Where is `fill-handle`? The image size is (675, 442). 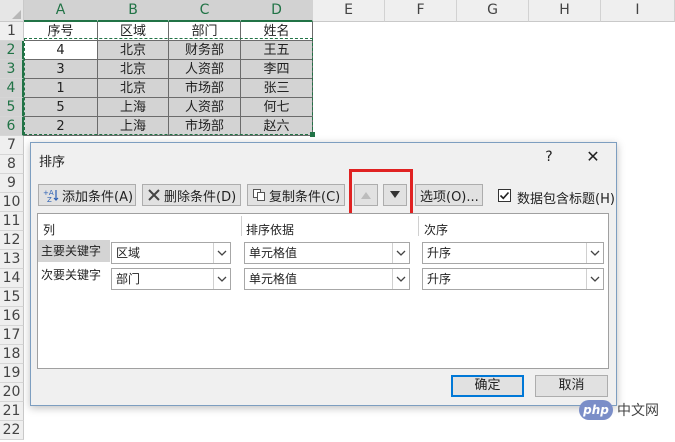
fill-handle is located at coordinates (312, 134).